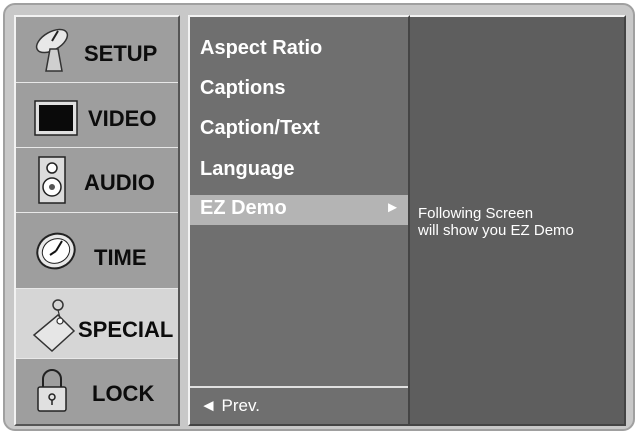  I want to click on menu-item-setup: SETUP, so click(97, 50).